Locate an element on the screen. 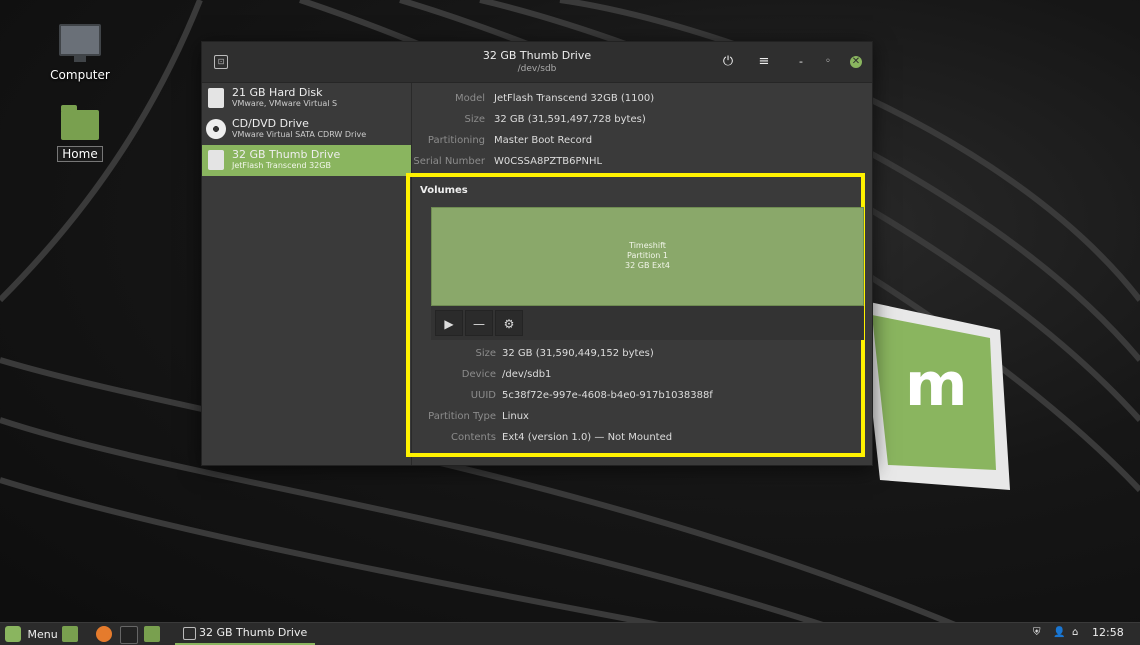  volume-size-value: 32 GB (31,590,449,152 bytes) is located at coordinates (578, 353).